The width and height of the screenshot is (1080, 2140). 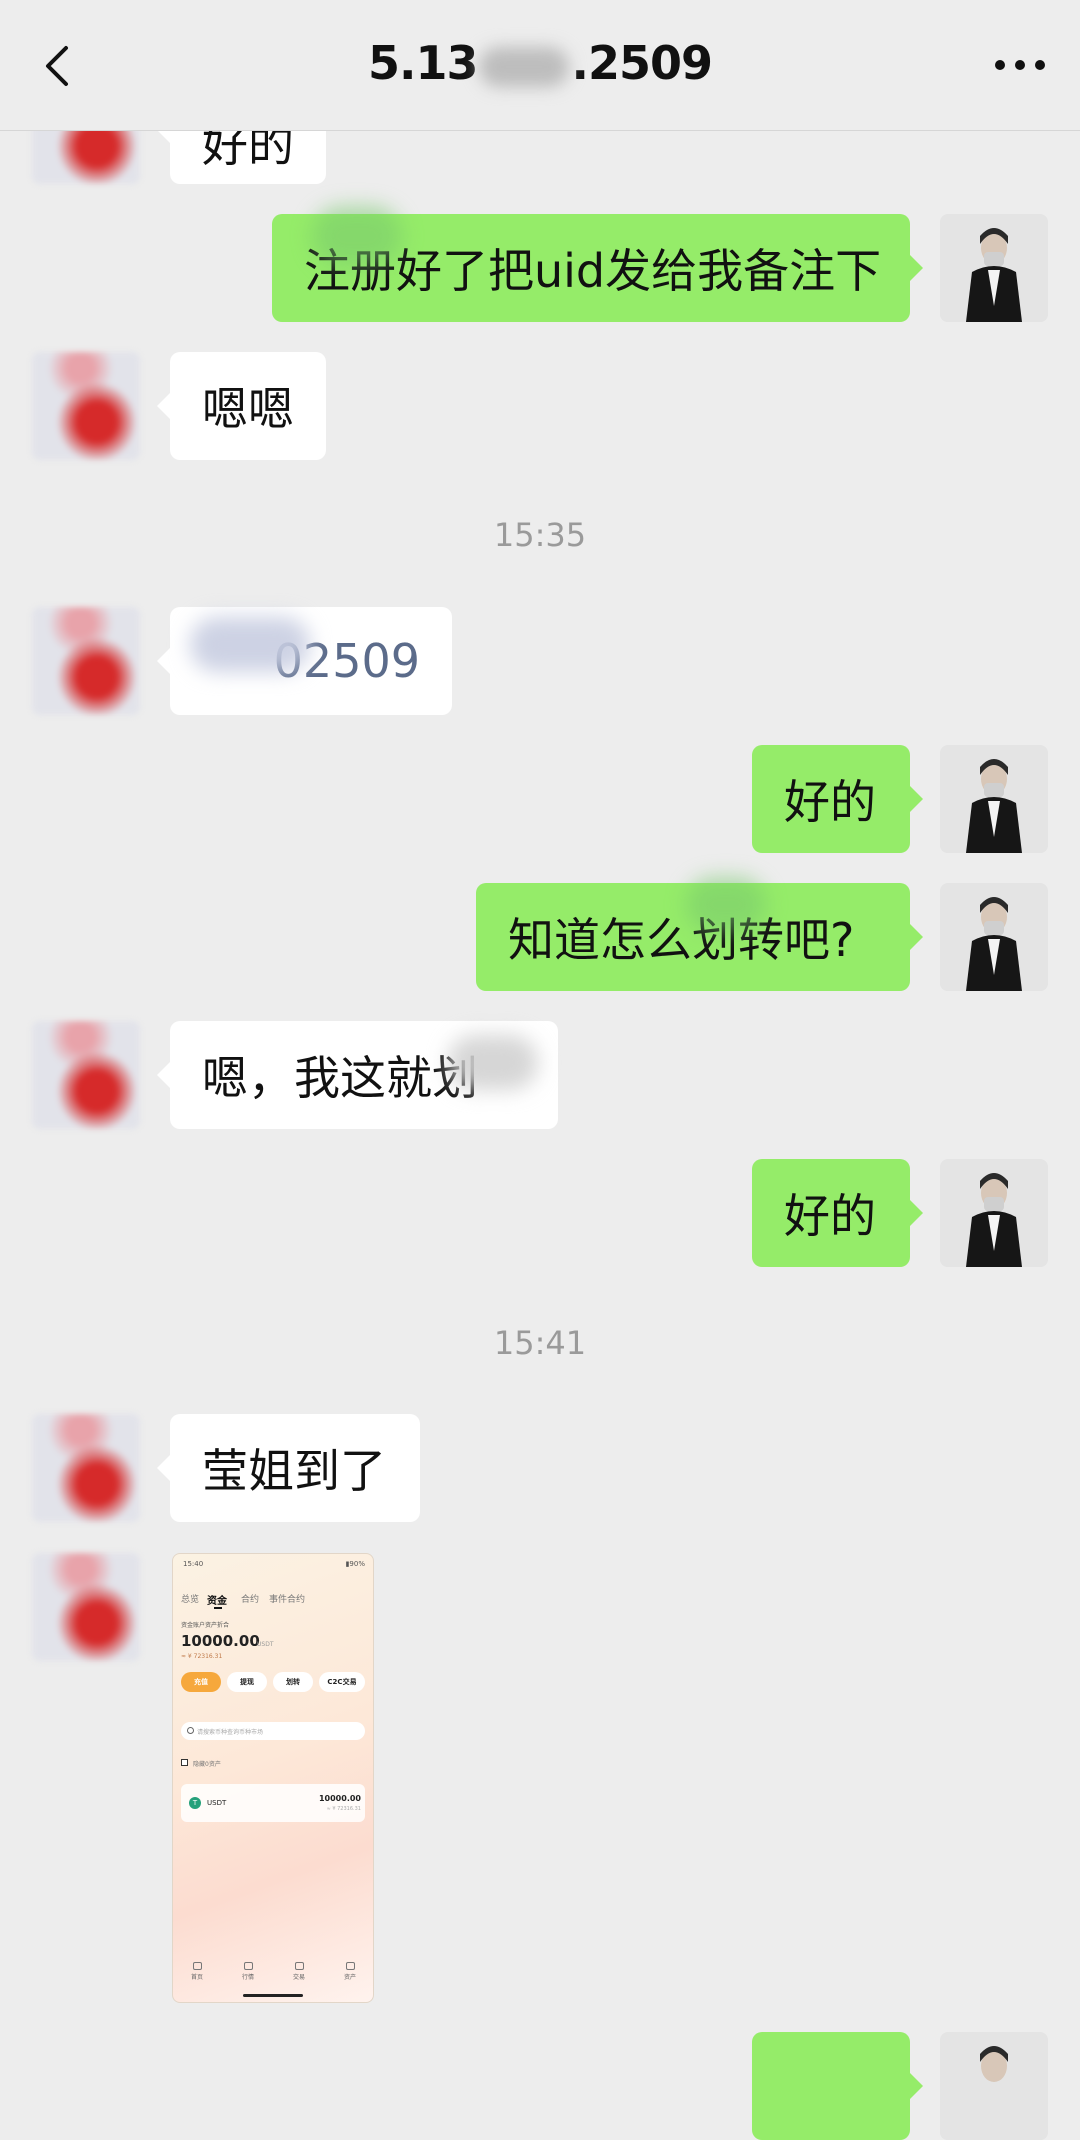 What do you see at coordinates (347, 661) in the screenshot?
I see `uid-text: 02509` at bounding box center [347, 661].